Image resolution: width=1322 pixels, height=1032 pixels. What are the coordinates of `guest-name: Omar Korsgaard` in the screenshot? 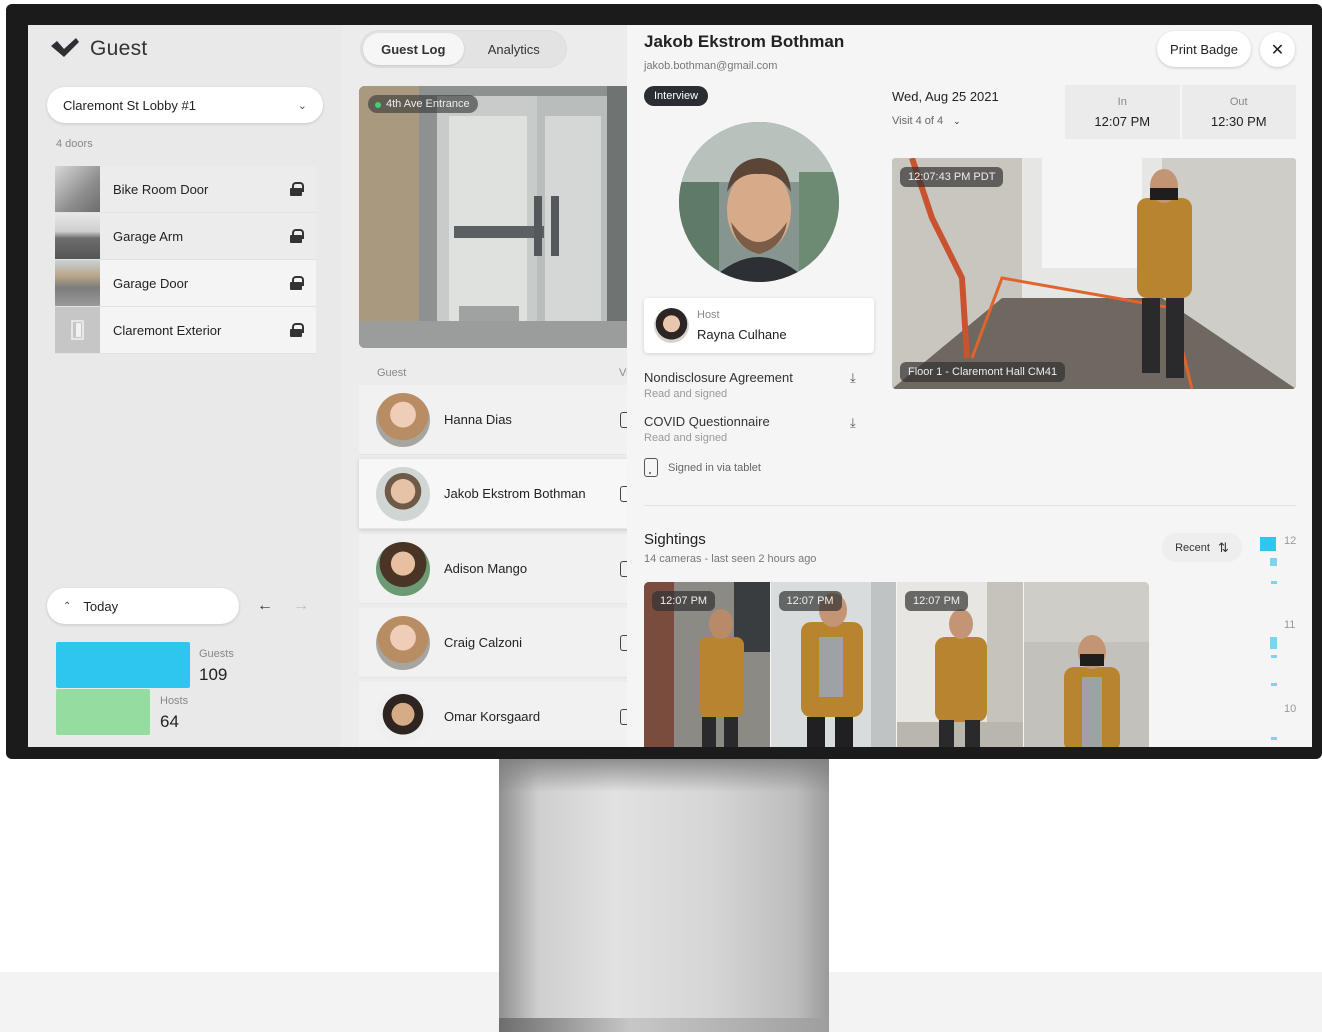 It's located at (492, 716).